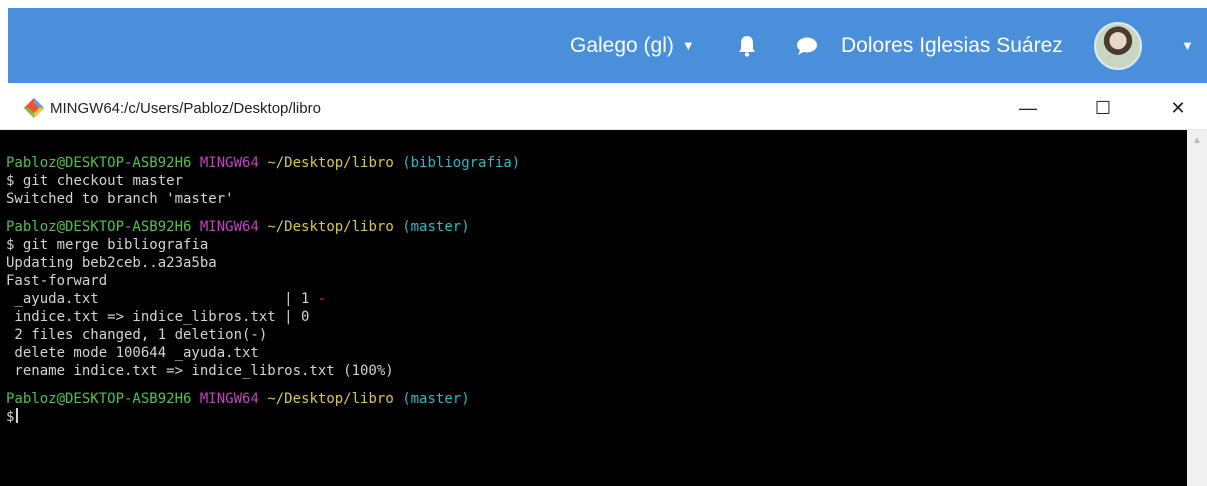  I want to click on summary-line: 2 files changed, 1 deletion(-), so click(137, 335).